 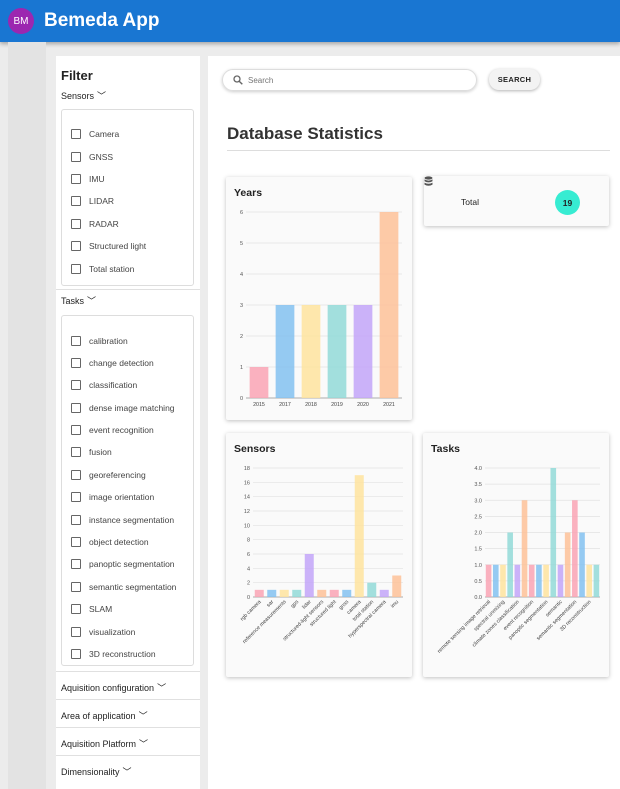 What do you see at coordinates (110, 542) in the screenshot?
I see `task-option: object detection` at bounding box center [110, 542].